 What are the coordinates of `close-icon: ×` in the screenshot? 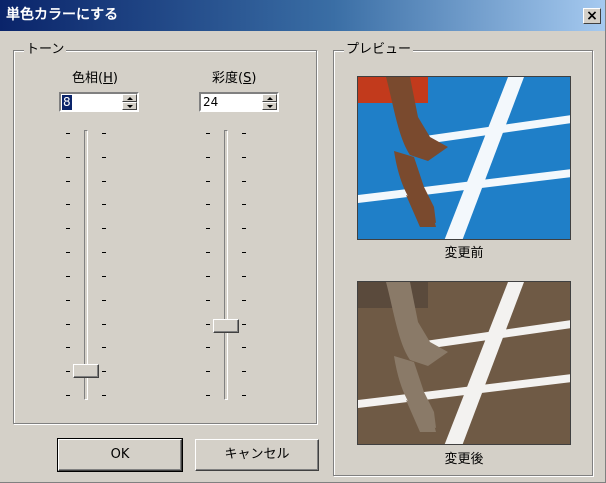 It's located at (592, 16).